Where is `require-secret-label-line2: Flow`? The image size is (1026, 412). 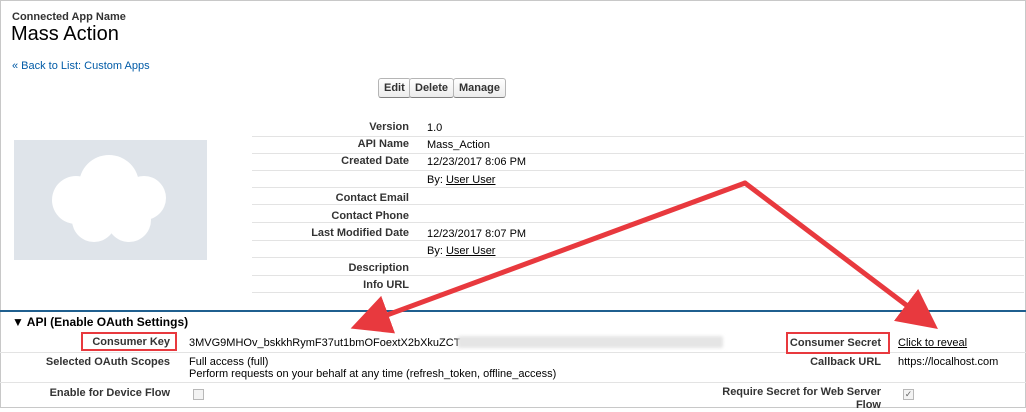
require-secret-label-line2: Flow is located at coordinates (868, 405).